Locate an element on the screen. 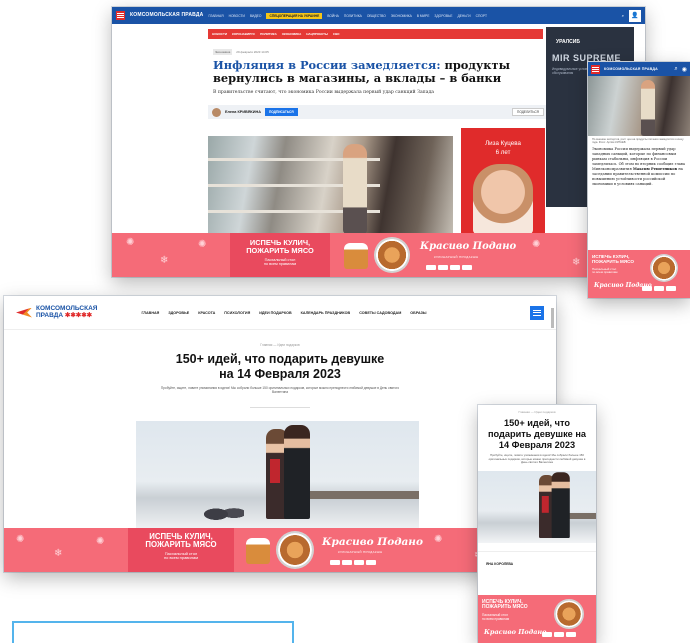  nav-item: ЭКОНОМИКА is located at coordinates (401, 16).